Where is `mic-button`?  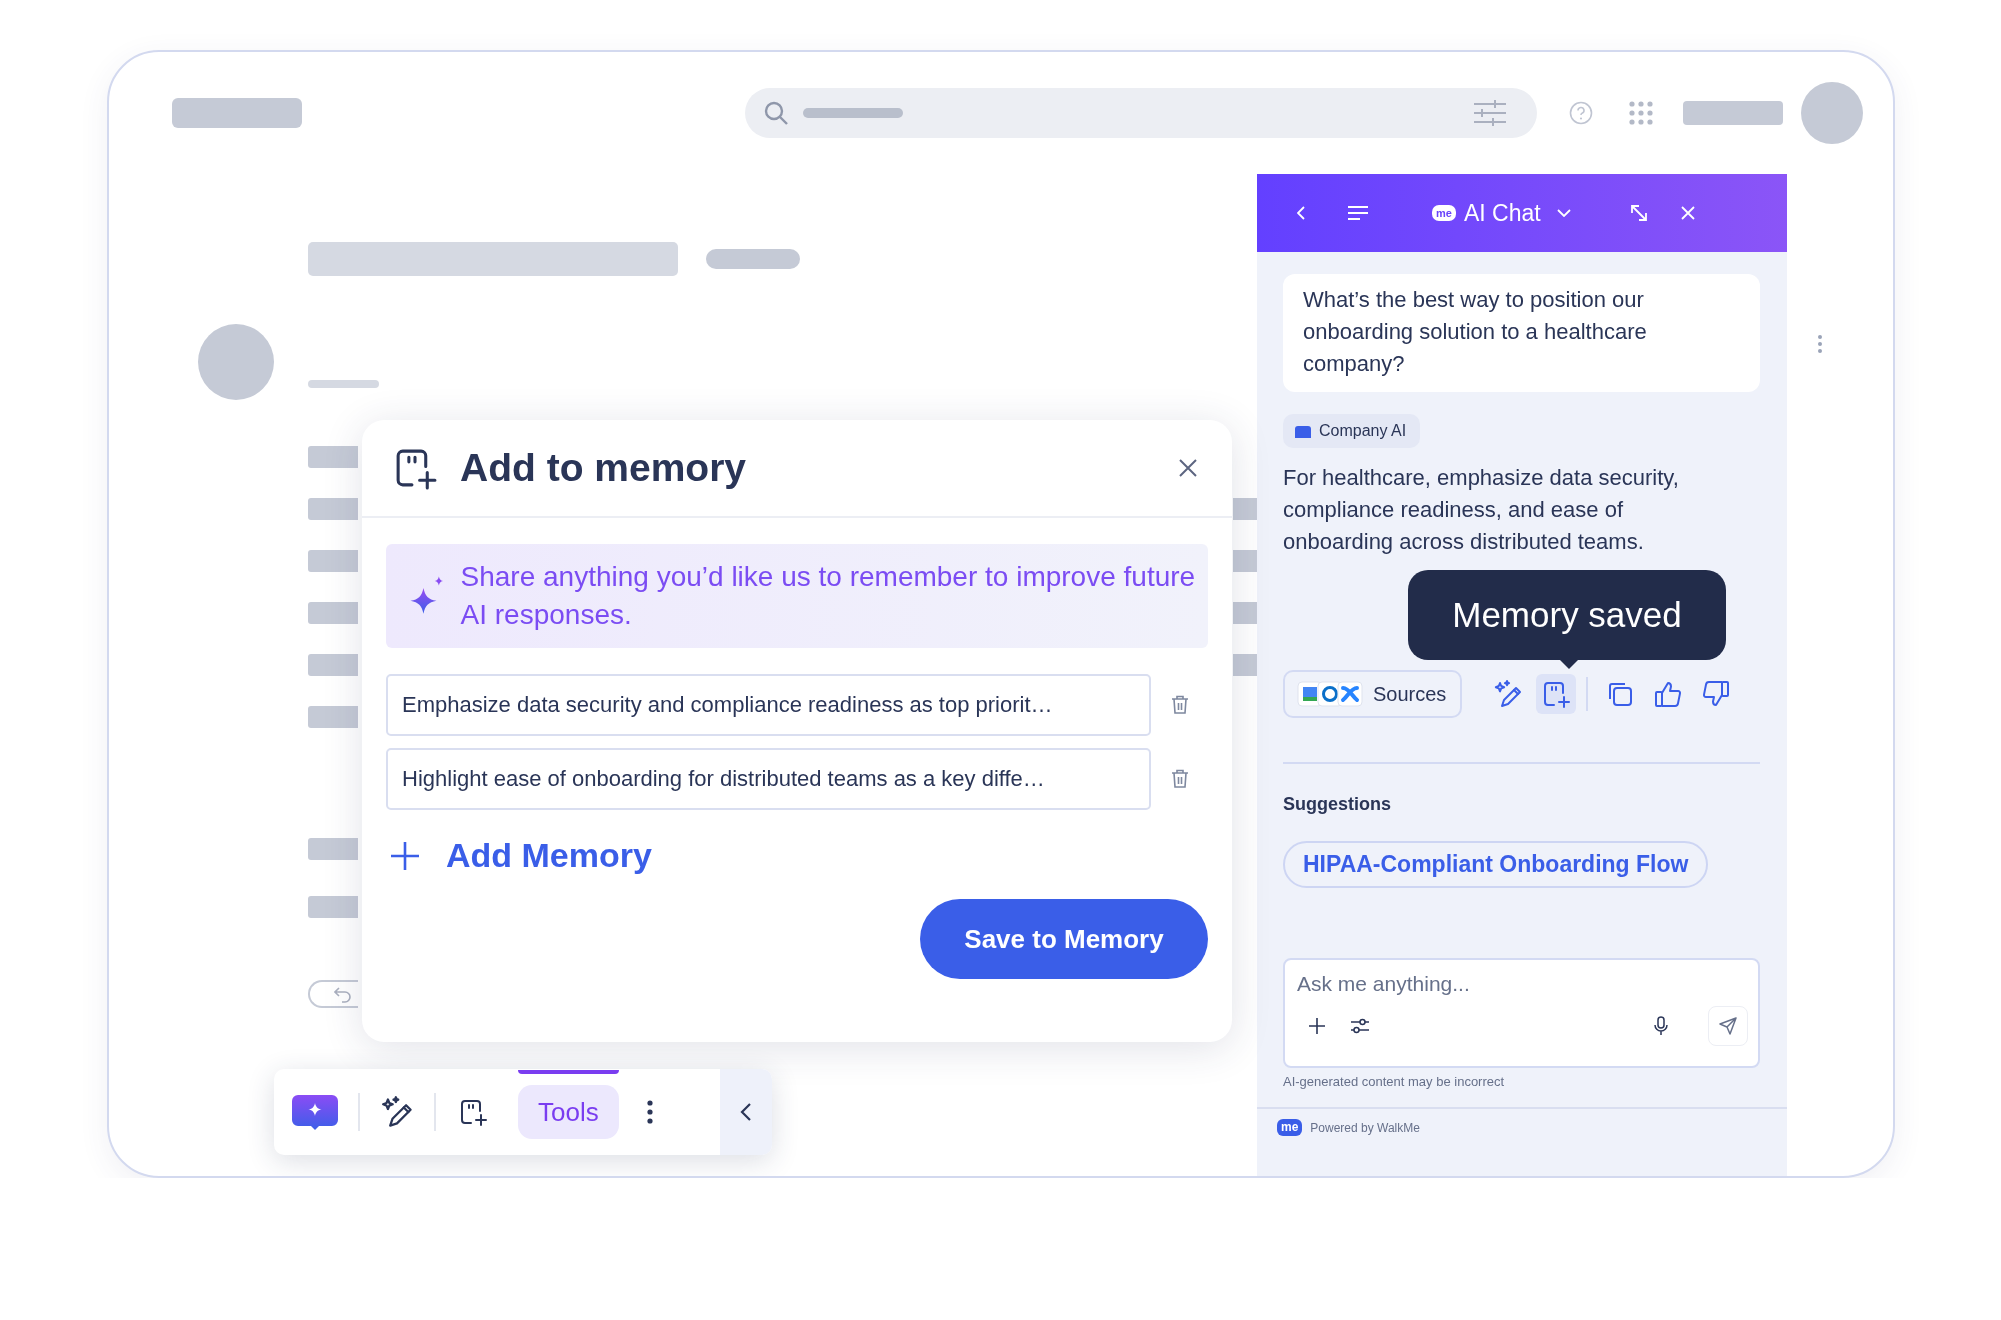
mic-button is located at coordinates (1661, 1026).